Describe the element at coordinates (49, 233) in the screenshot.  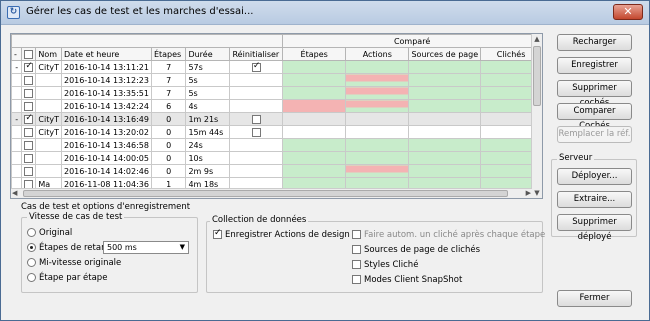
I see `speed-original-radio: Original` at that location.